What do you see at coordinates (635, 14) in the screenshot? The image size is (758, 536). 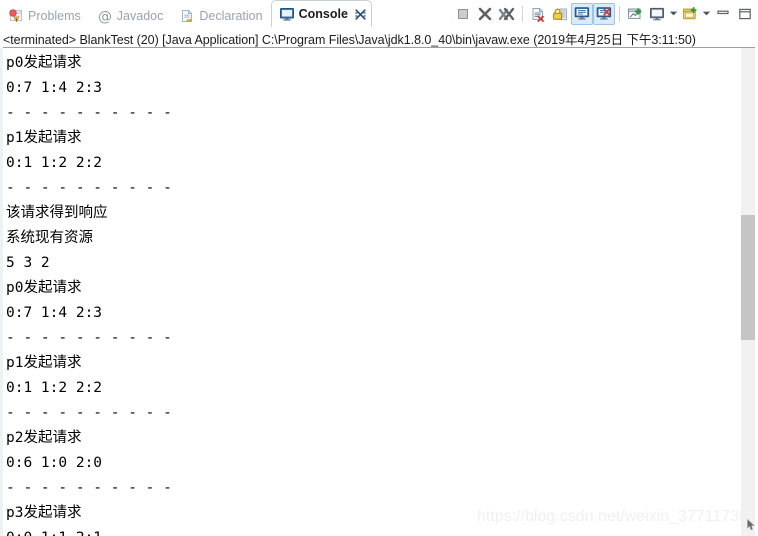 I see `pin-console-button` at bounding box center [635, 14].